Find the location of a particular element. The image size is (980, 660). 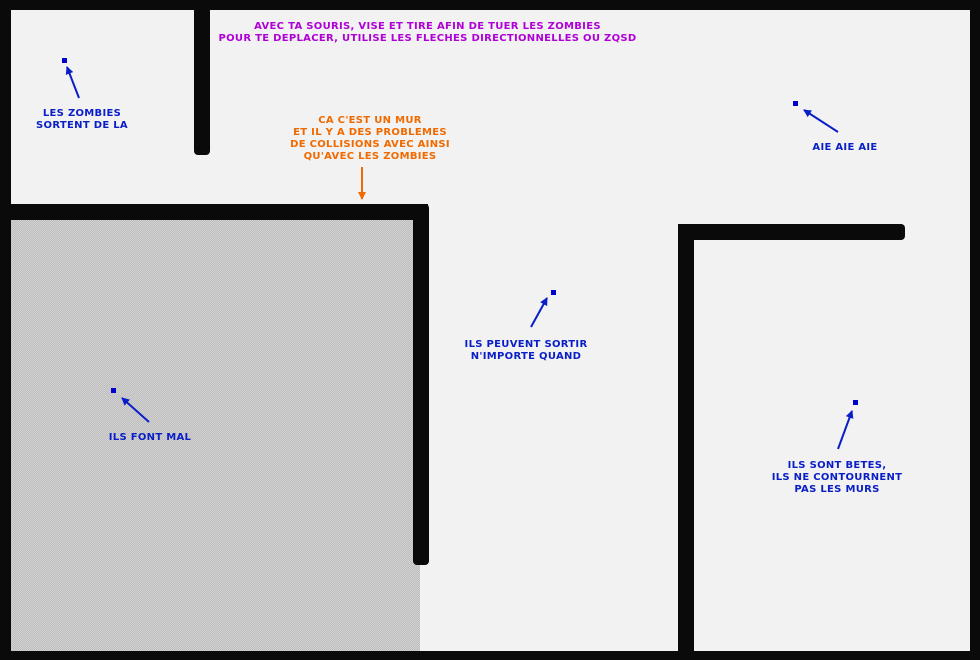

annotation-line: ILS NE CONTOURNENT is located at coordinates (837, 477).